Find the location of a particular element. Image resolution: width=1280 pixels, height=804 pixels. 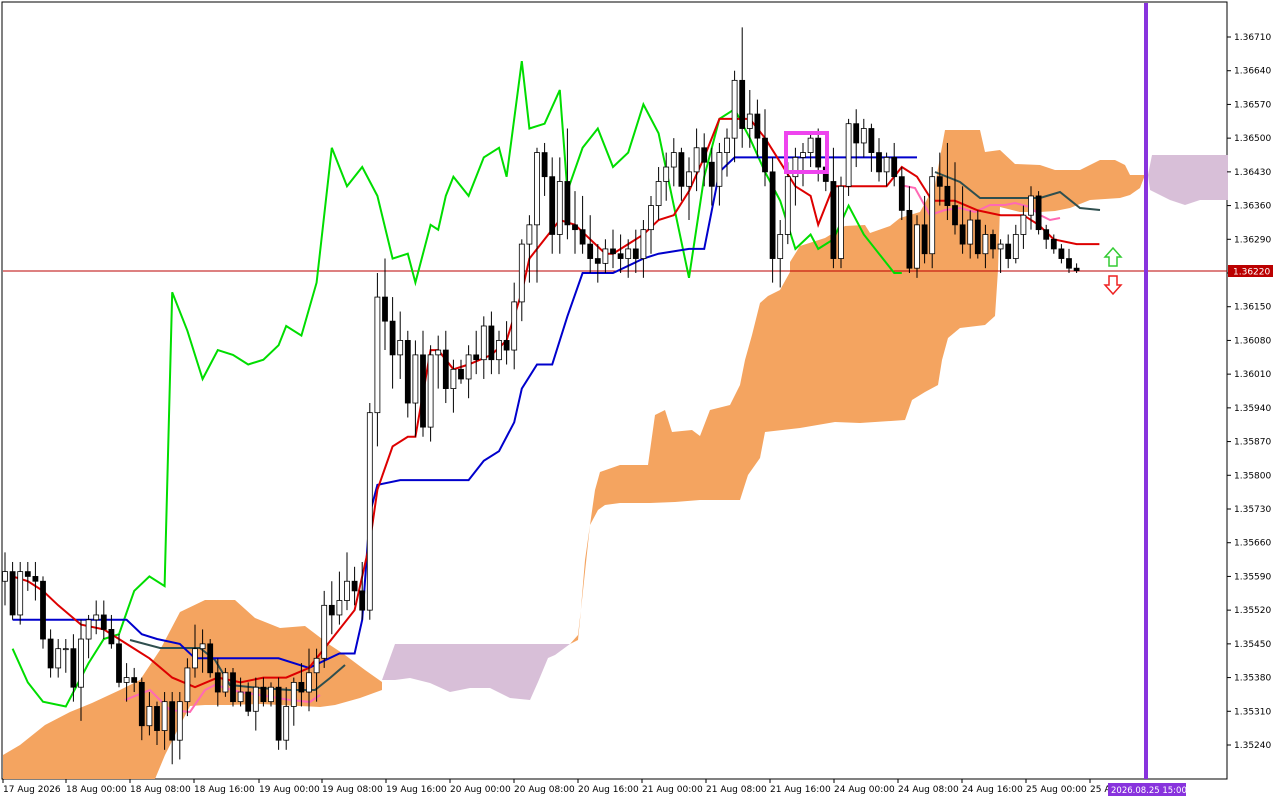

y-tick-label: 1.35730 is located at coordinates (1252, 510).